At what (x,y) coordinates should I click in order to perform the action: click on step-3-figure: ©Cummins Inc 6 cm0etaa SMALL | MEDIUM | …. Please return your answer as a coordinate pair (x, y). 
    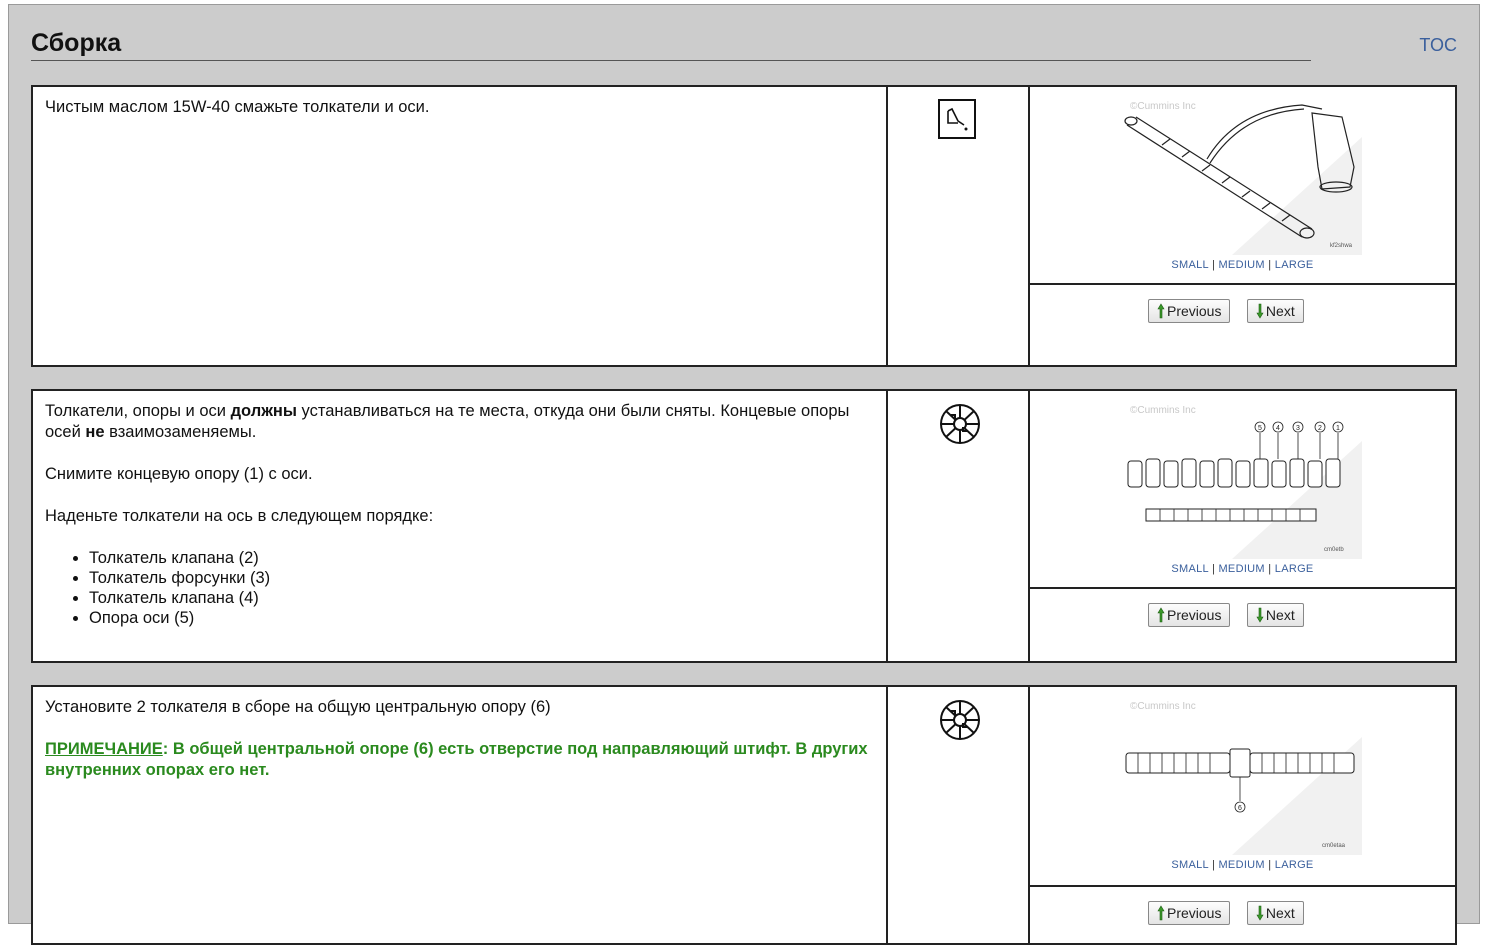
    Looking at the image, I should click on (1242, 787).